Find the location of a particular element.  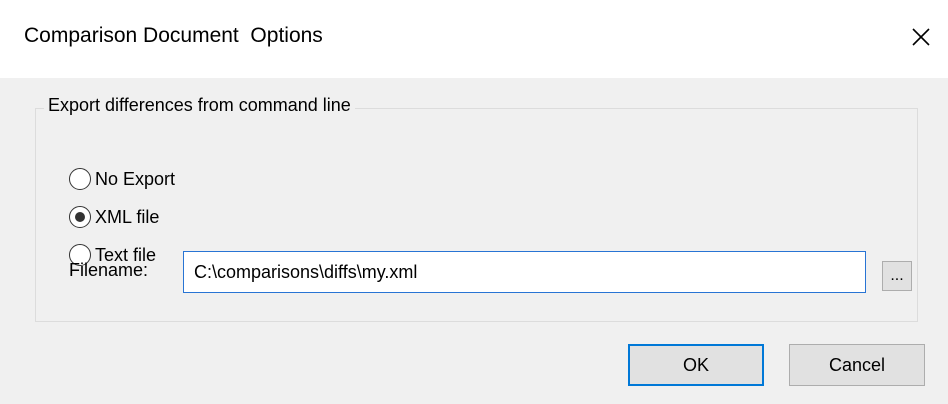

radio-selected-dot is located at coordinates (79, 216).